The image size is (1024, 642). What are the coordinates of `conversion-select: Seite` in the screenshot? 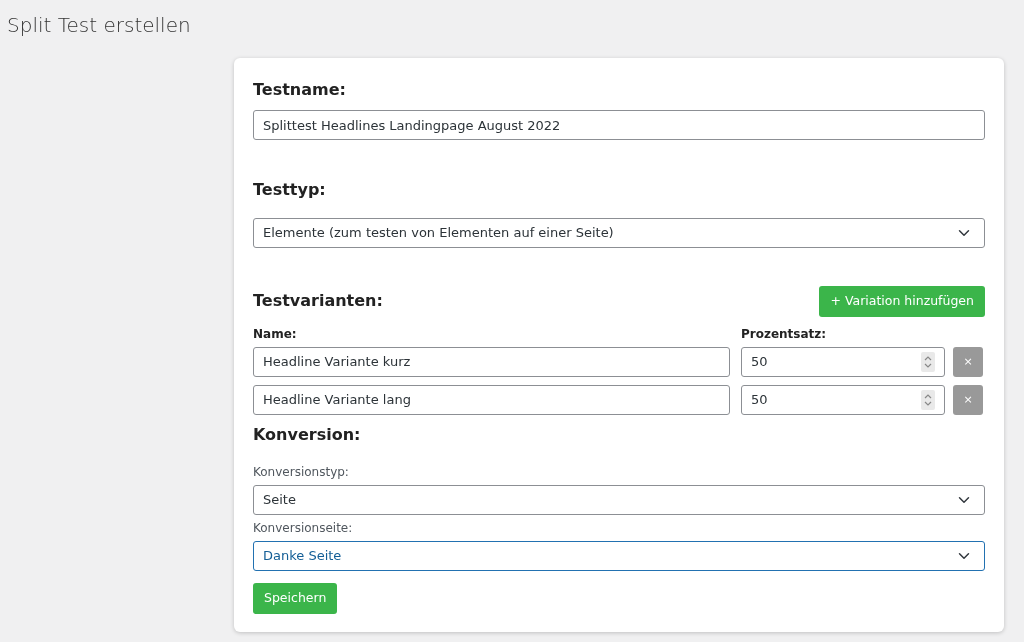 It's located at (619, 499).